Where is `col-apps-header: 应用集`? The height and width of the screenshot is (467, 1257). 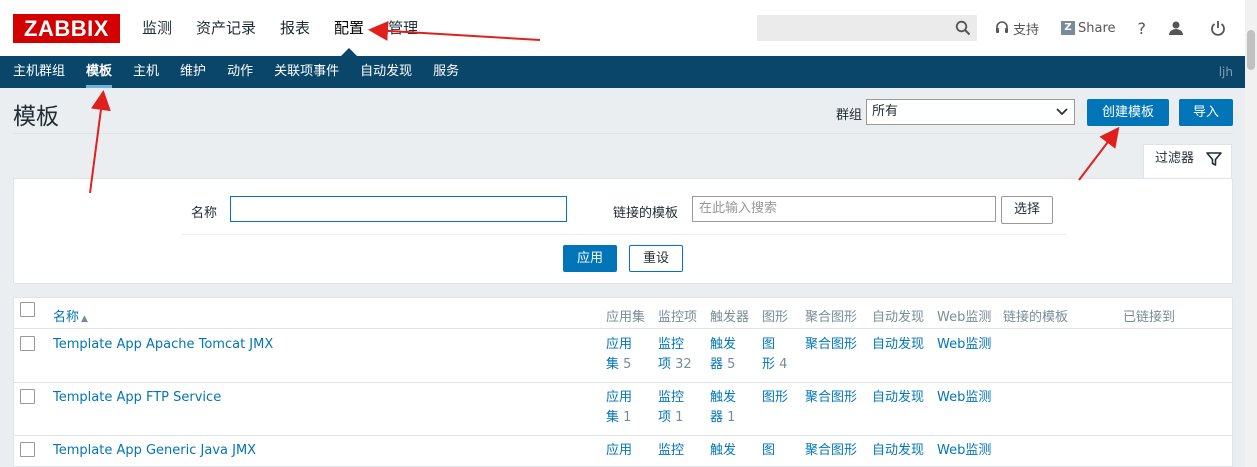
col-apps-header: 应用集 is located at coordinates (626, 317).